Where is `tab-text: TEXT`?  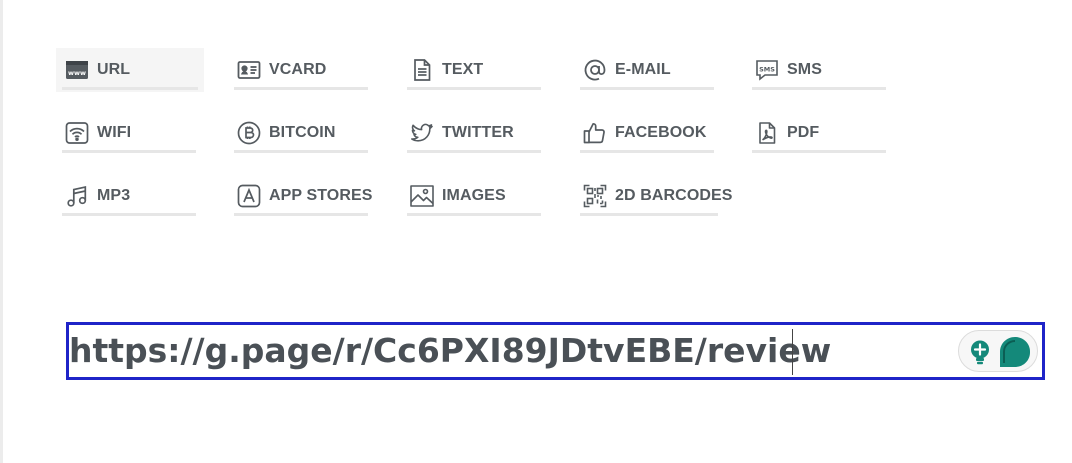 tab-text: TEXT is located at coordinates (475, 70).